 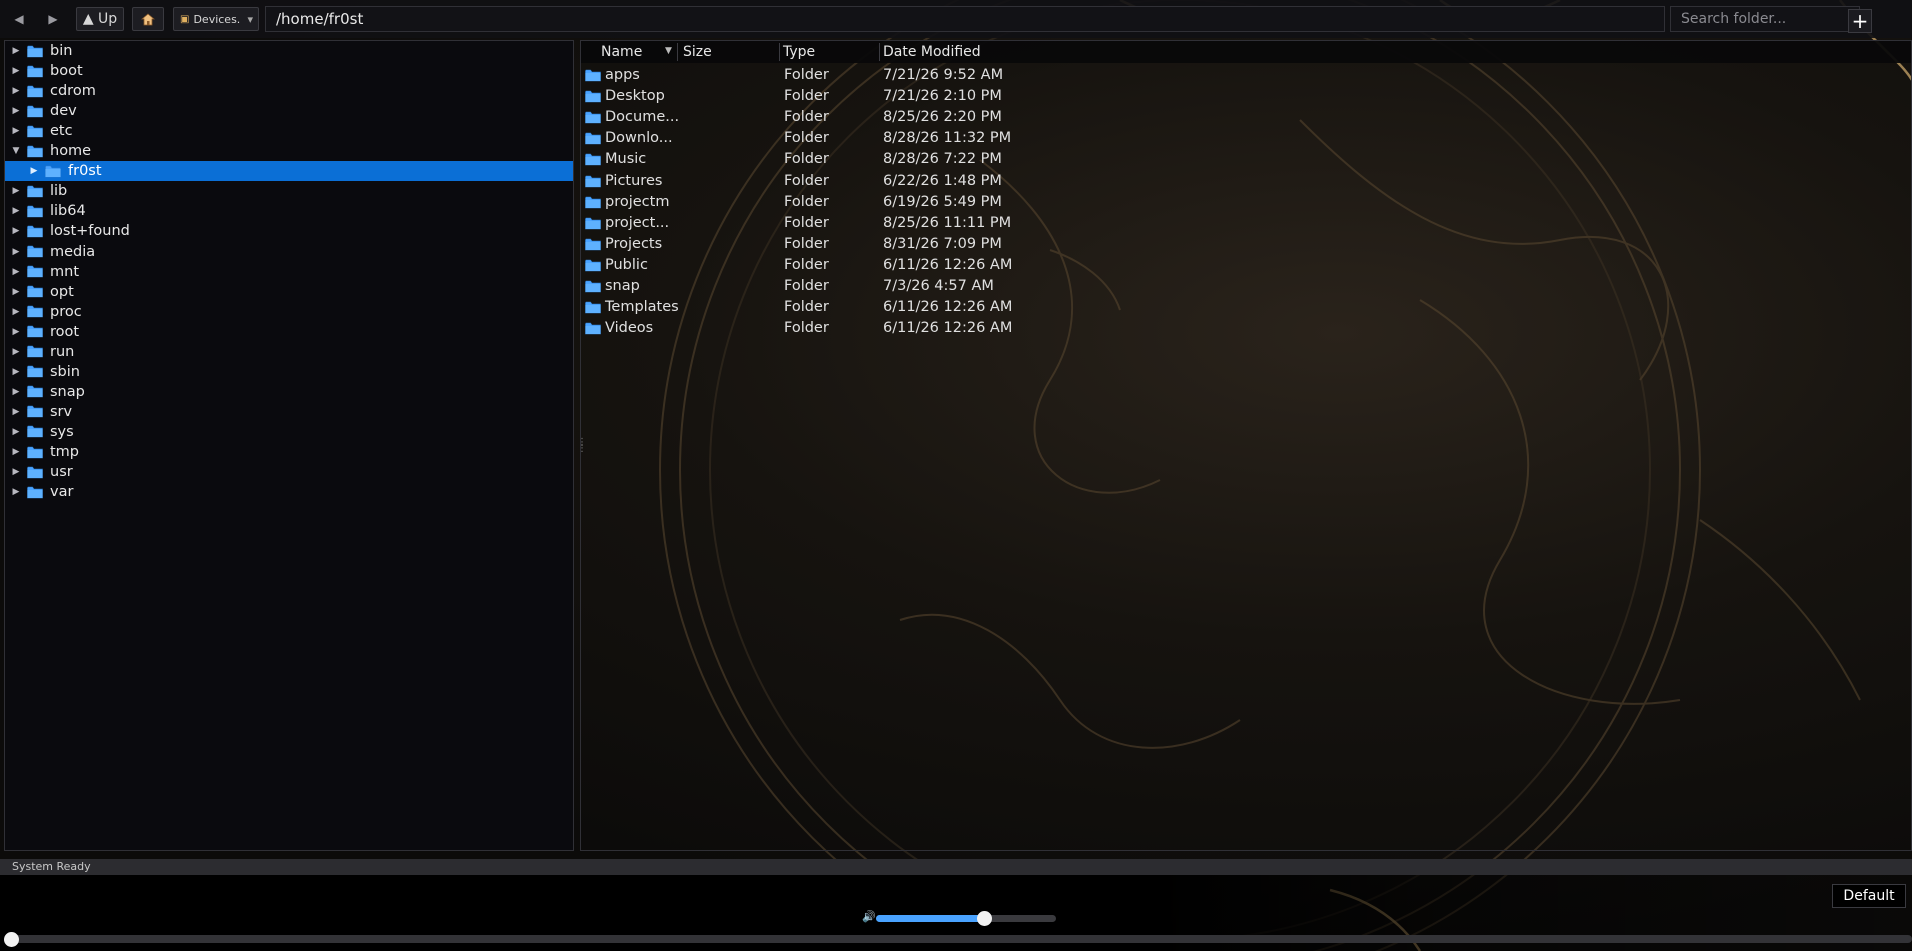 I want to click on tree-item: ▶ sys, so click(x=289, y=432).